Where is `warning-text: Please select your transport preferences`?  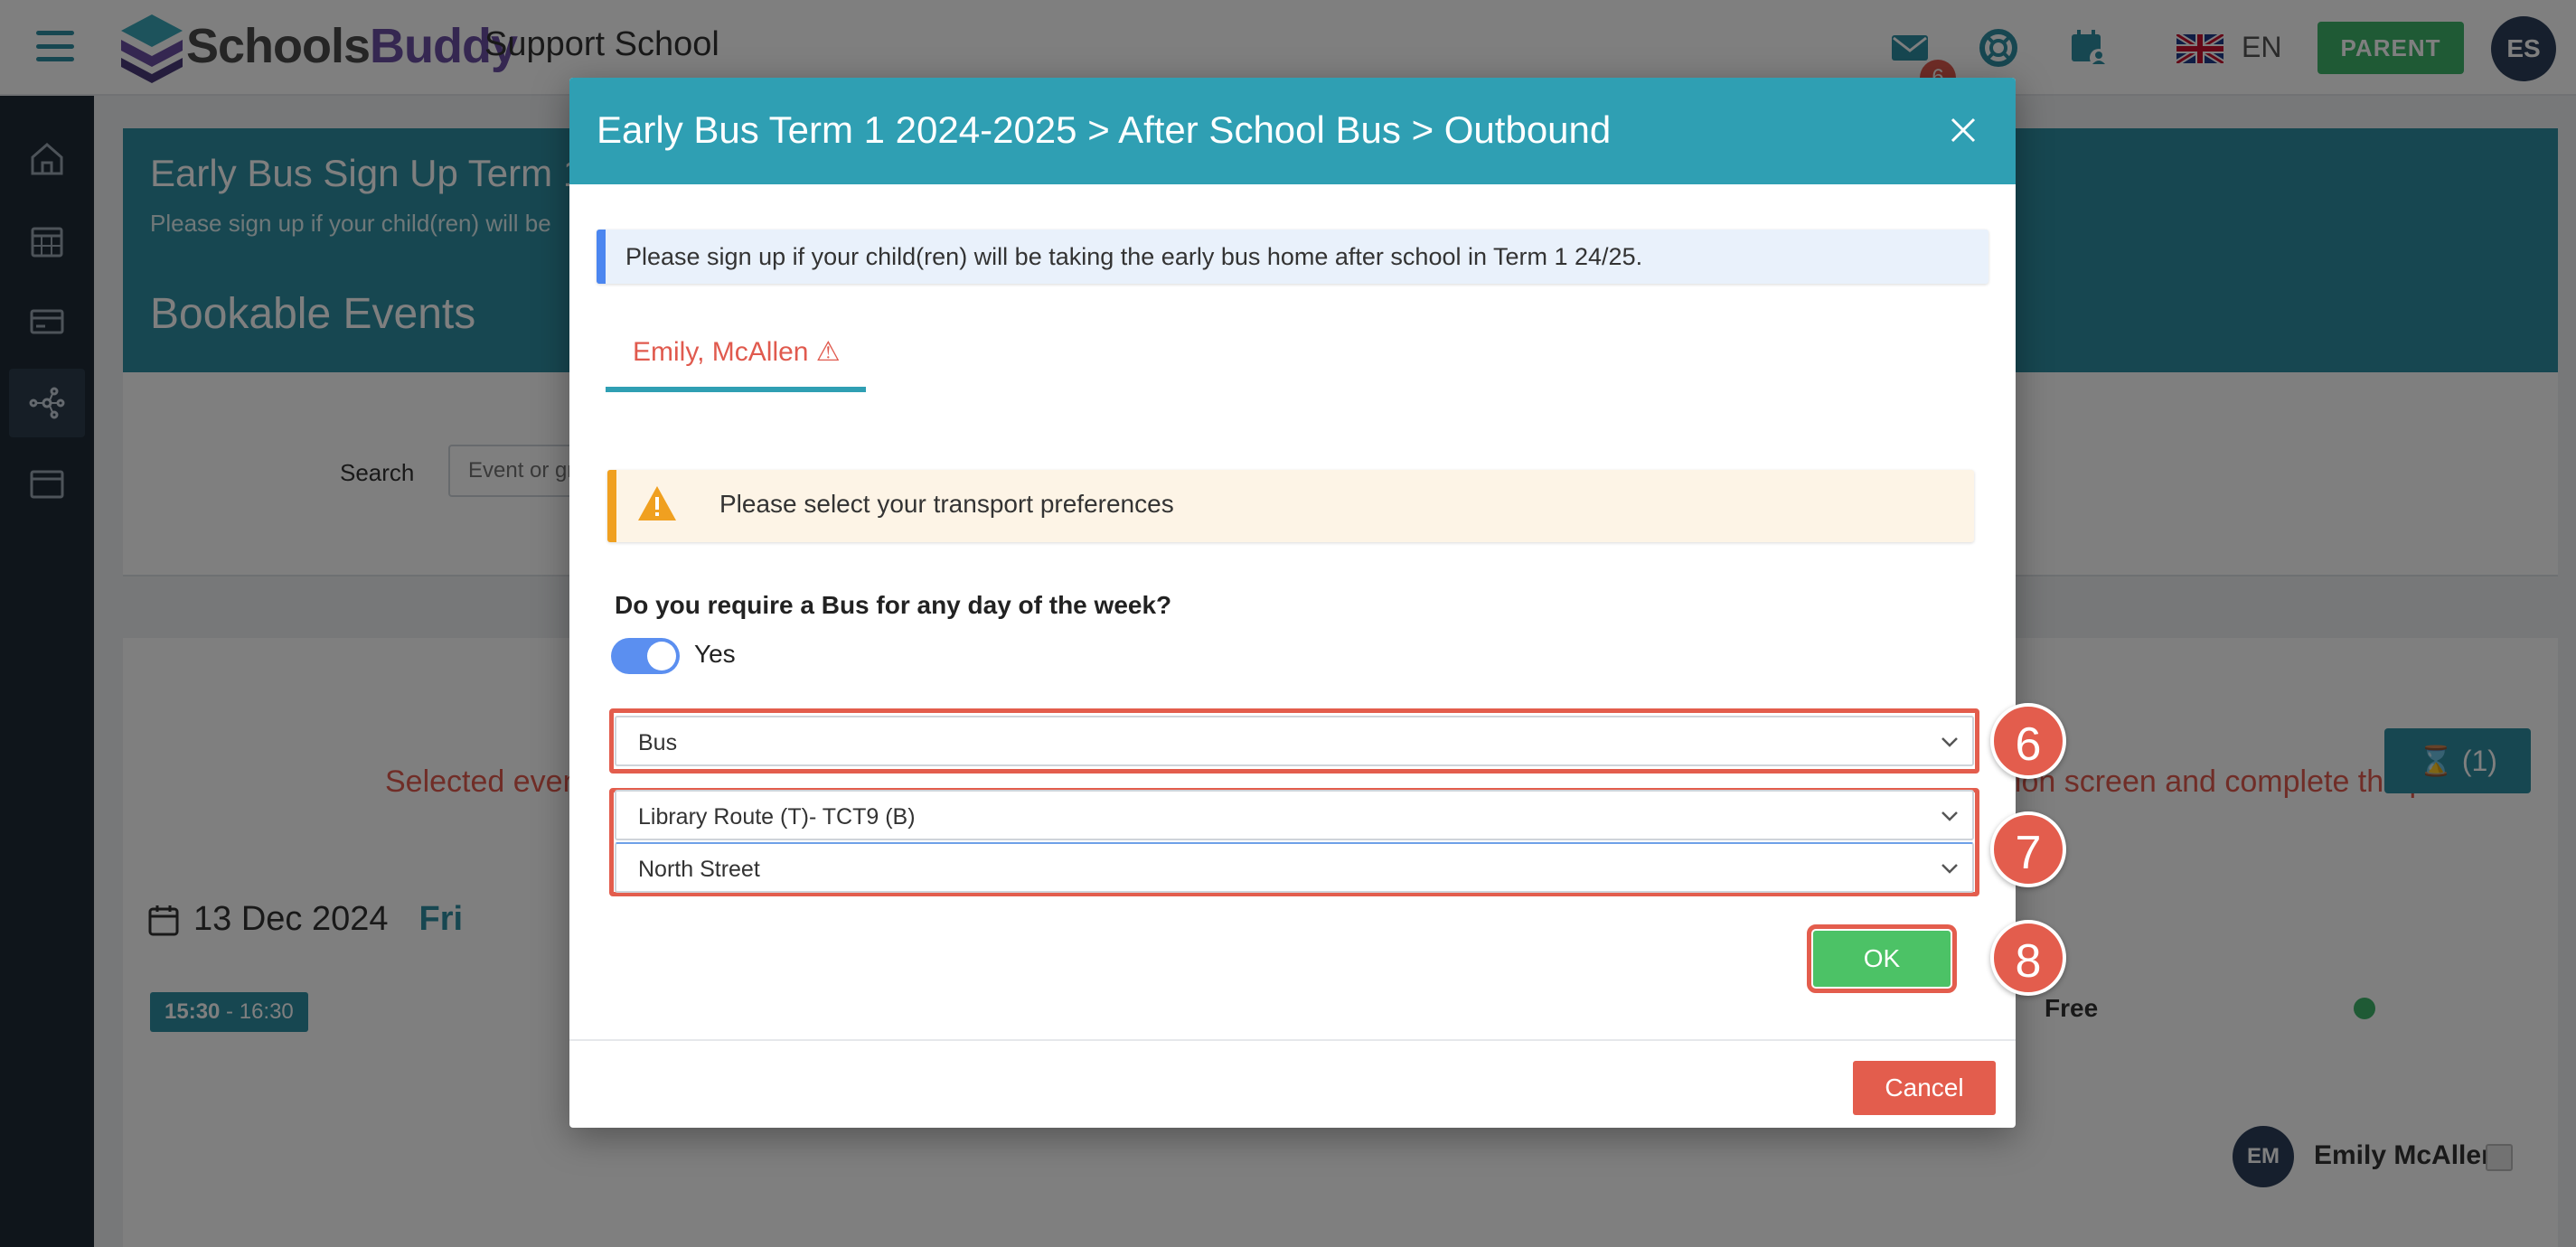 warning-text: Please select your transport preferences is located at coordinates (946, 504).